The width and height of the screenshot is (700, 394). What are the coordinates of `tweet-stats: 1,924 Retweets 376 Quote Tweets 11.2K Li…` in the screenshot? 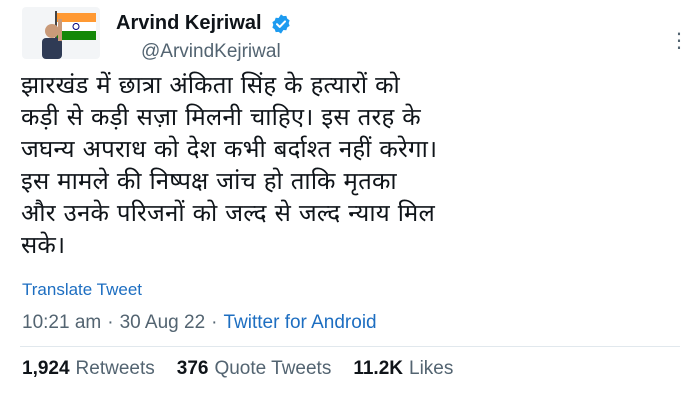 It's located at (248, 369).